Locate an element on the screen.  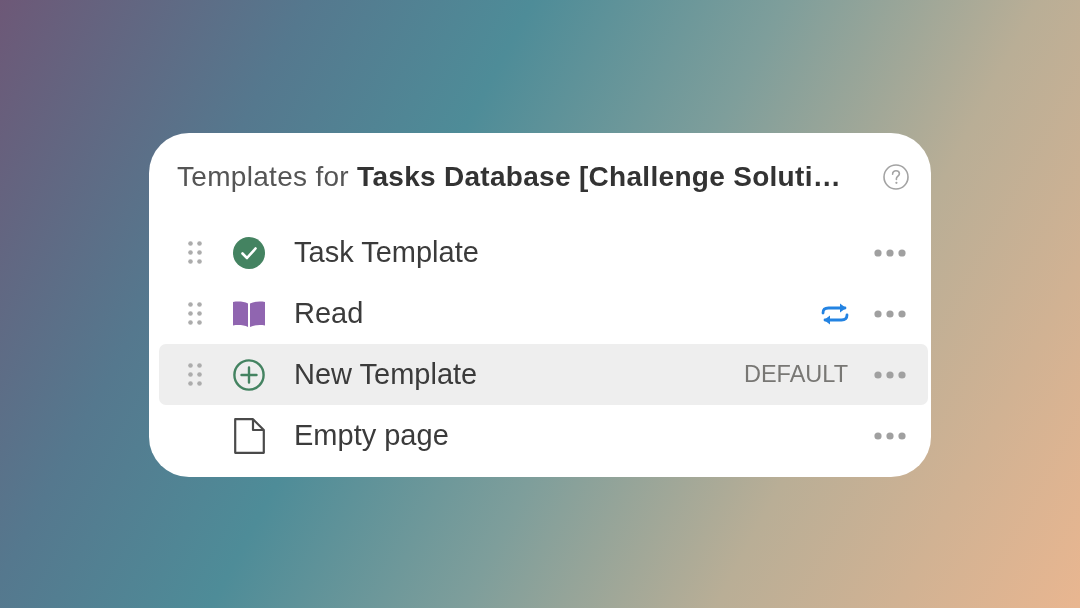
check-circle-icon is located at coordinates (249, 252).